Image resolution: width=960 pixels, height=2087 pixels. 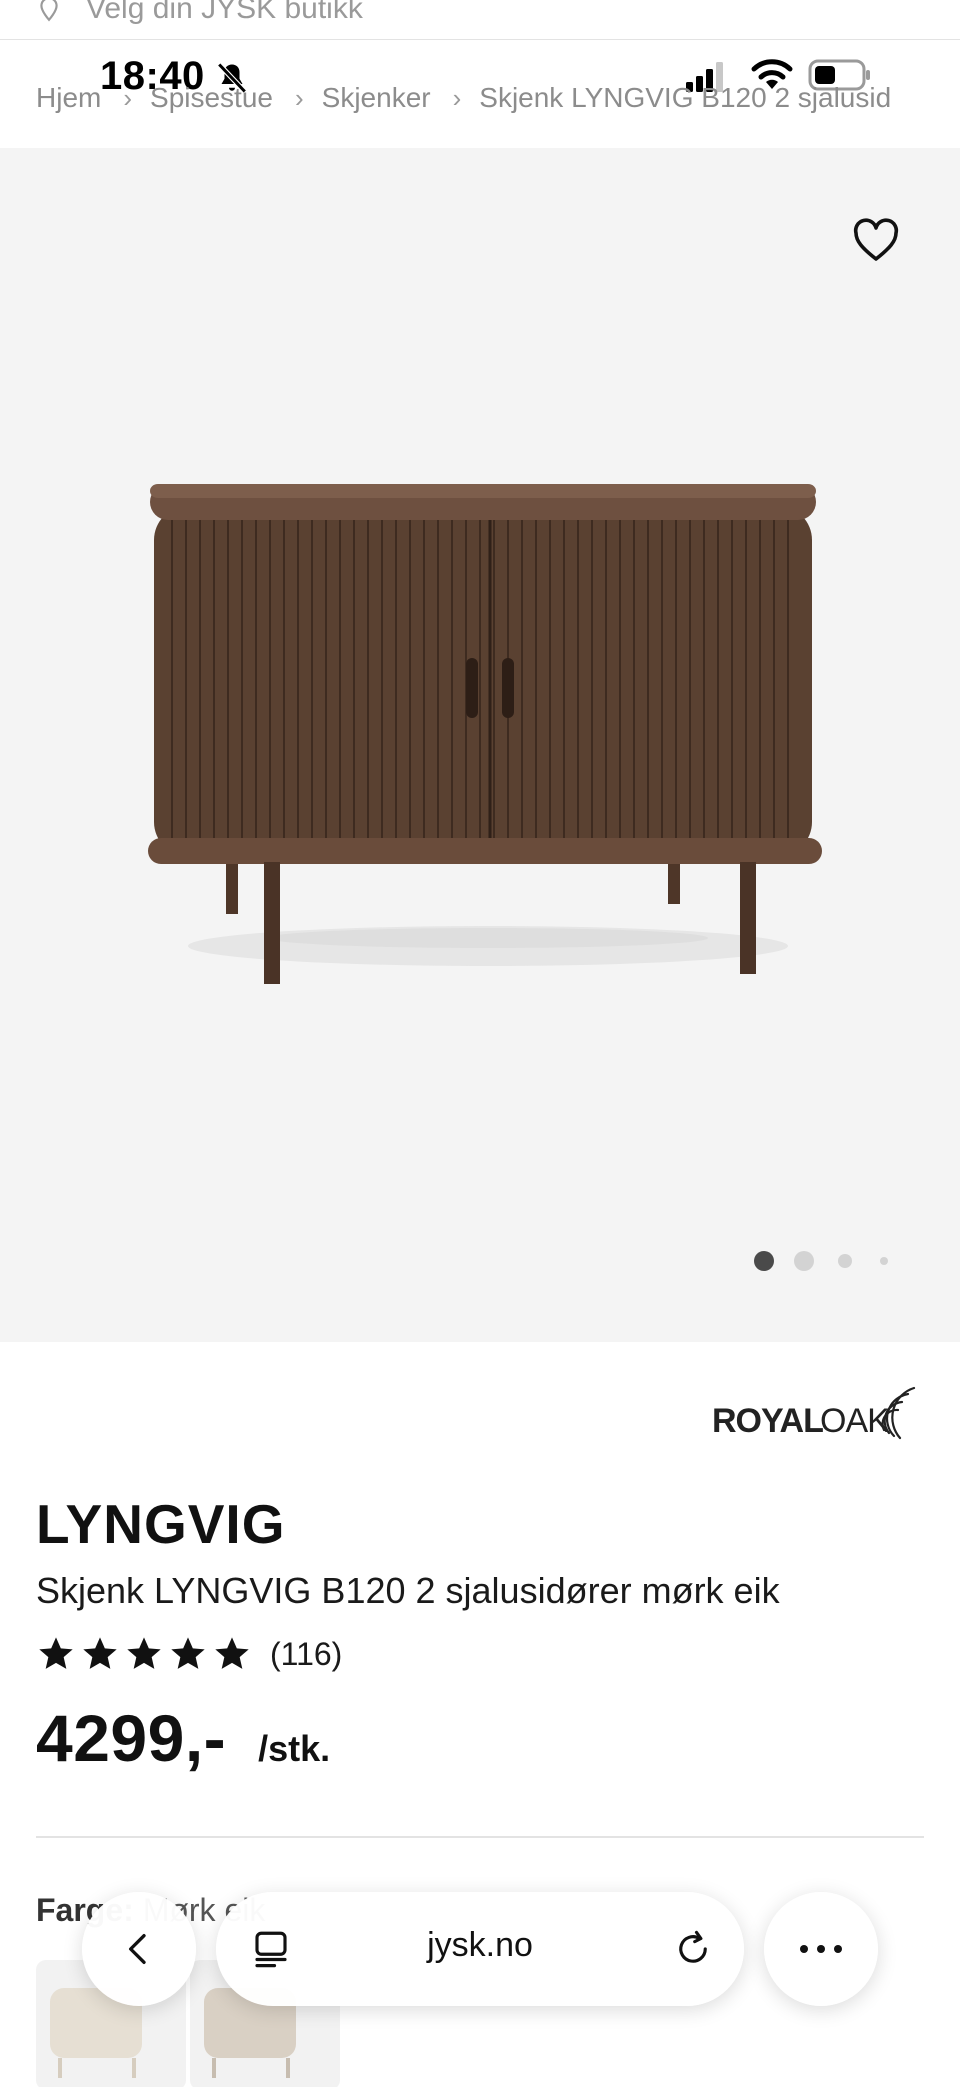 I want to click on price-row: 4299,- /stk., so click(x=183, y=1738).